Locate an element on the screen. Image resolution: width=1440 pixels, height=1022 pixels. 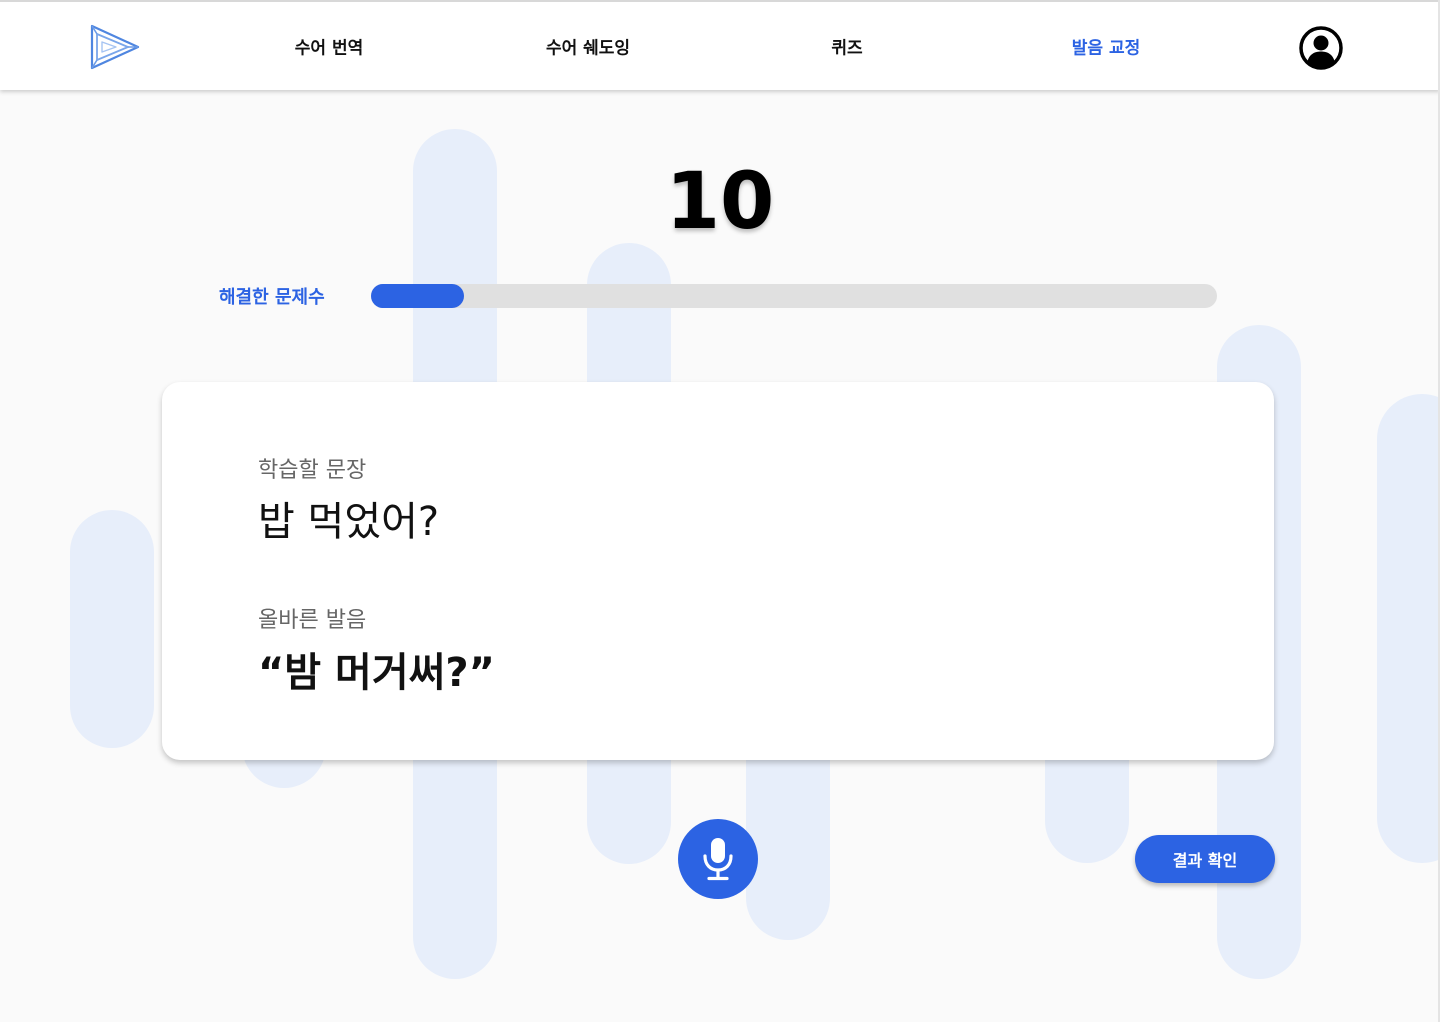
progress-label: 해결한 문제수 is located at coordinates (272, 297).